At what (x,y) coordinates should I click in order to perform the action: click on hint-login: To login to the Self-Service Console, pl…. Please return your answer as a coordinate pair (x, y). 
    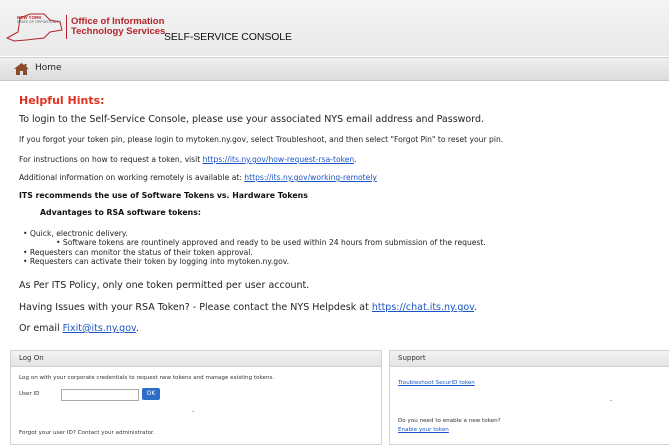
    Looking at the image, I should click on (252, 119).